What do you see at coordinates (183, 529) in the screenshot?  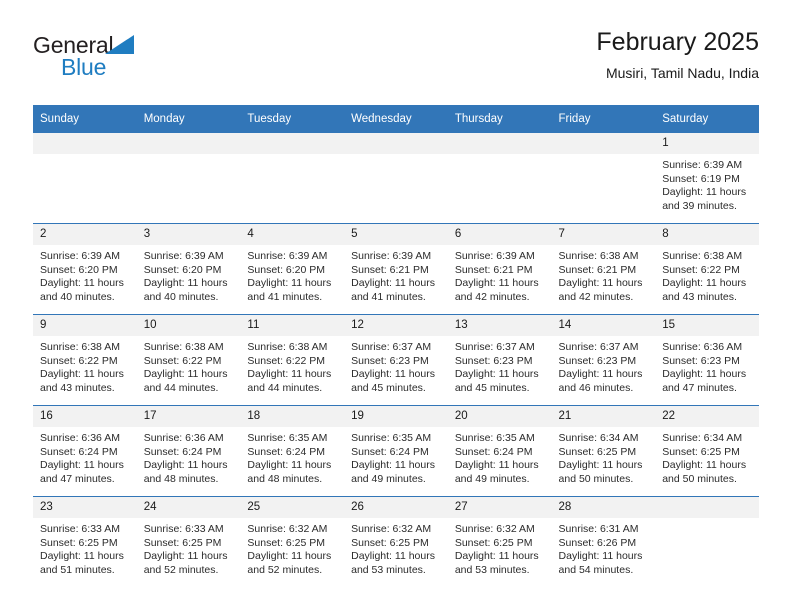 I see `sunrise-text: Sunrise: 6:33 AM` at bounding box center [183, 529].